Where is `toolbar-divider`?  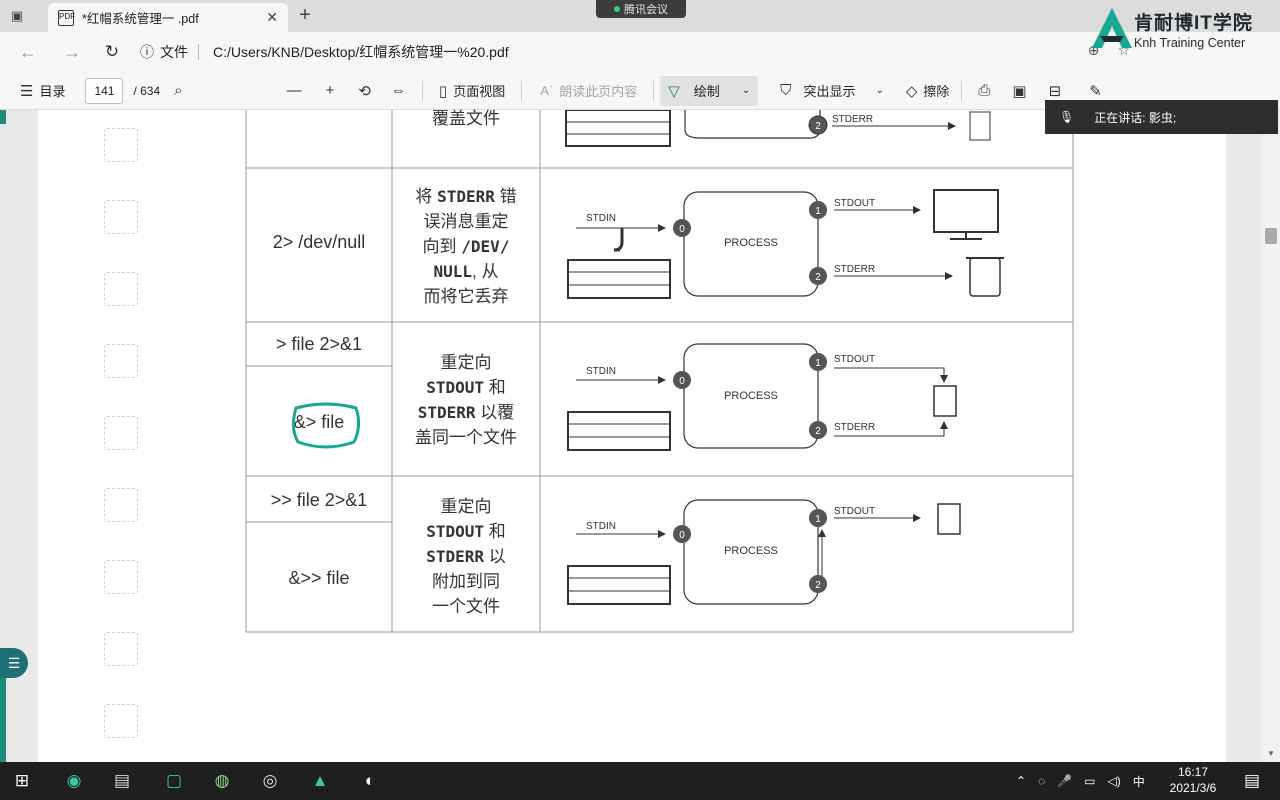 toolbar-divider is located at coordinates (422, 90).